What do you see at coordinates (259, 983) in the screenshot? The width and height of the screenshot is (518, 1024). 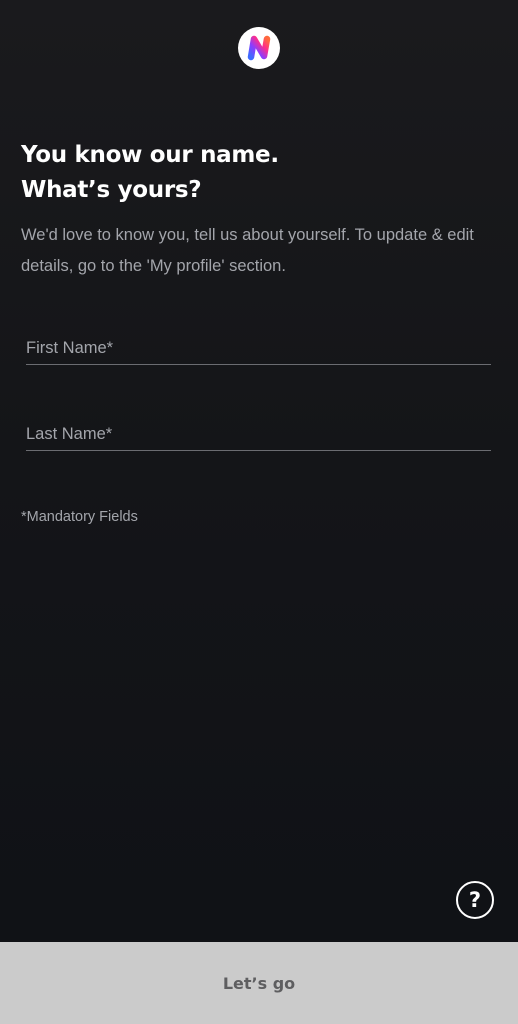 I see `lets-go-button: Let’s go` at bounding box center [259, 983].